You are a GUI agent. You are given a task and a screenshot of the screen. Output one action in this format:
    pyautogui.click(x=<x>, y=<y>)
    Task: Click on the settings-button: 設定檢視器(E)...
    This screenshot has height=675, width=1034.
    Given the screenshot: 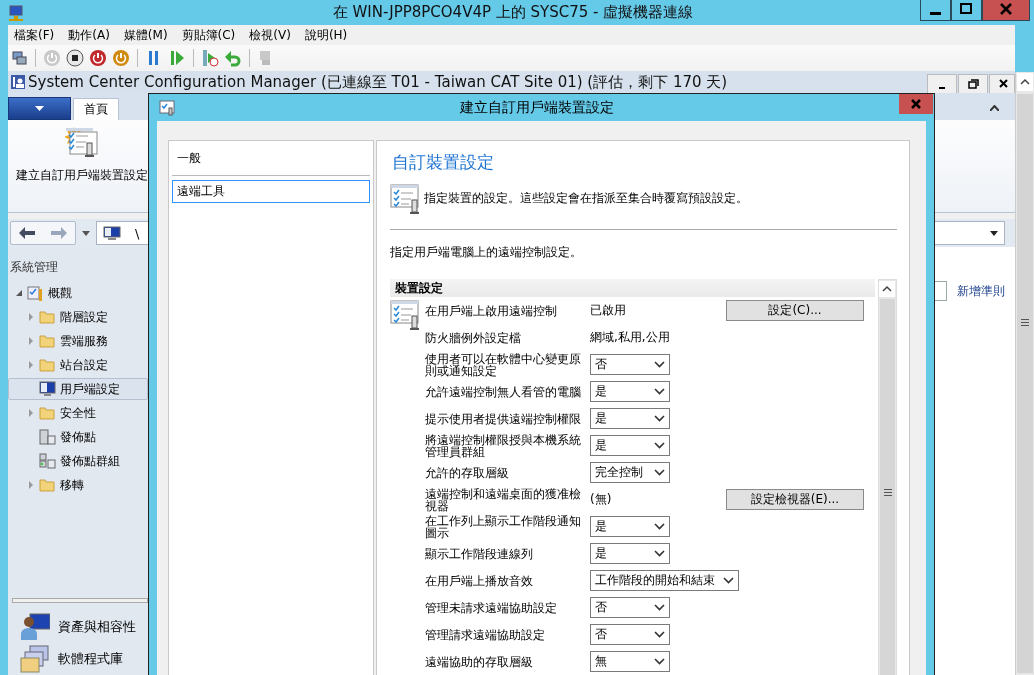 What is the action you would take?
    pyautogui.click(x=795, y=499)
    